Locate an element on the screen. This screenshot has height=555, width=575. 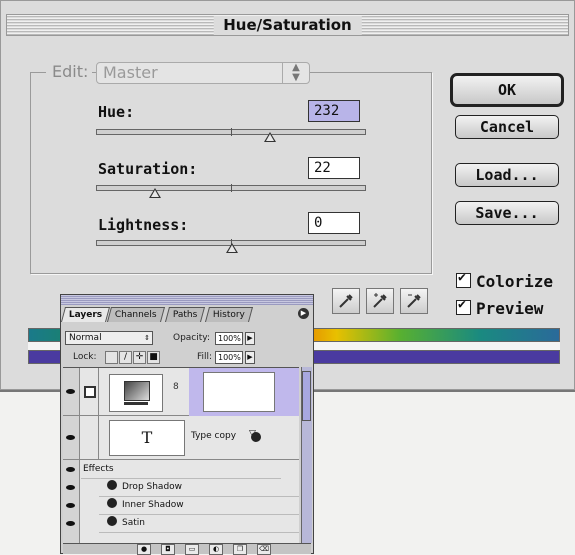
delete-layer-icon: ⌫ is located at coordinates (264, 549).